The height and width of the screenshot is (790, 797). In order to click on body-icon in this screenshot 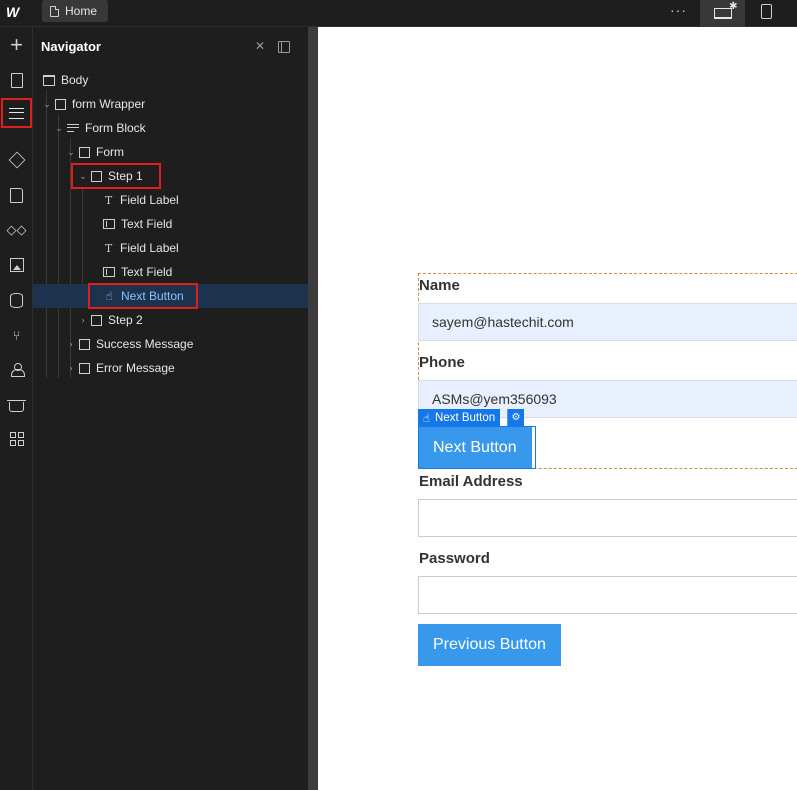, I will do `click(49, 80)`.